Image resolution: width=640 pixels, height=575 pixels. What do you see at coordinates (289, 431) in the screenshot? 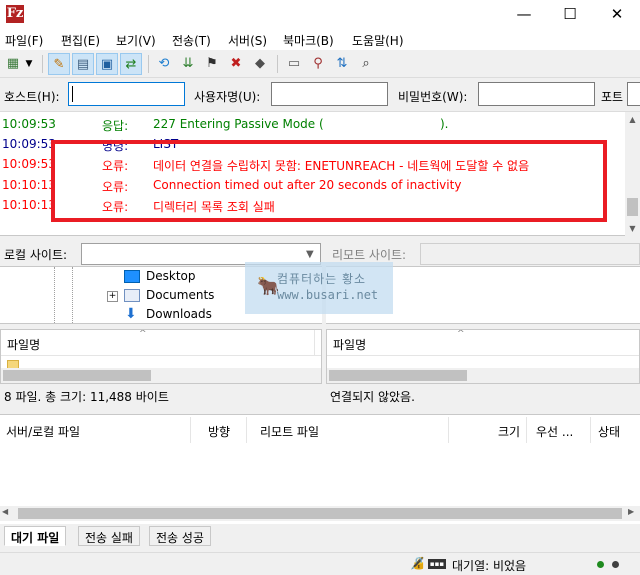
I see `queue-col-remote-file: 리모트 파일` at bounding box center [289, 431].